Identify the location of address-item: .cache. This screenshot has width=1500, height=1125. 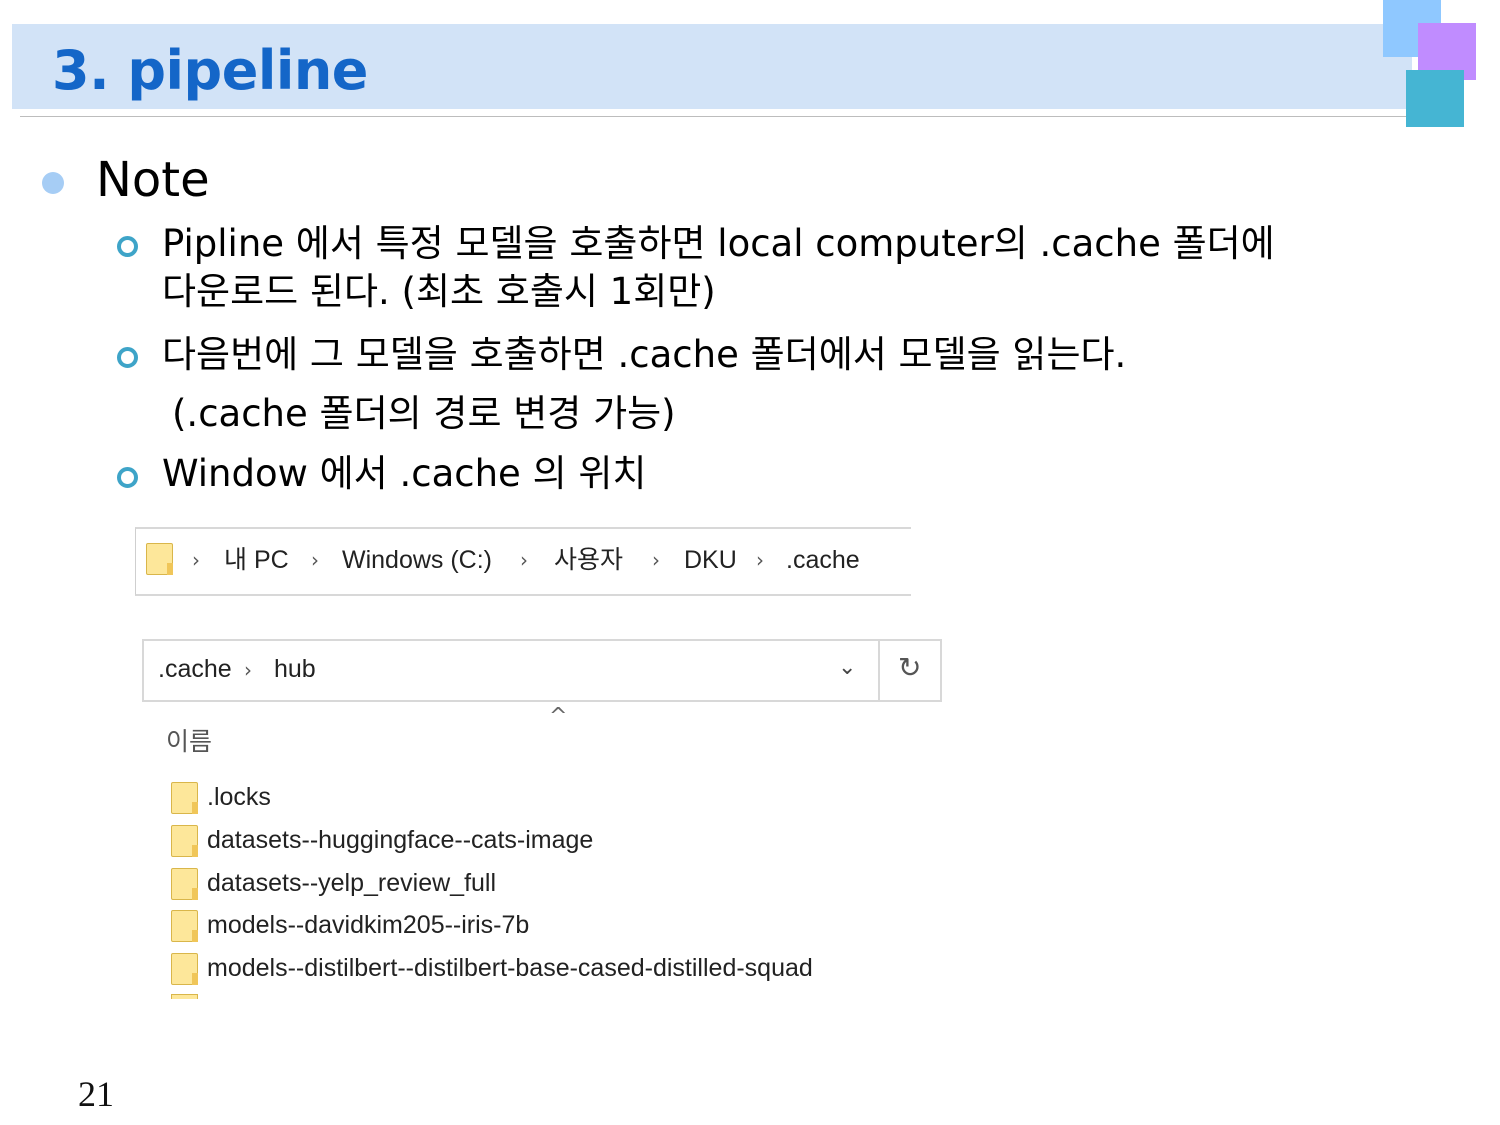
(195, 669).